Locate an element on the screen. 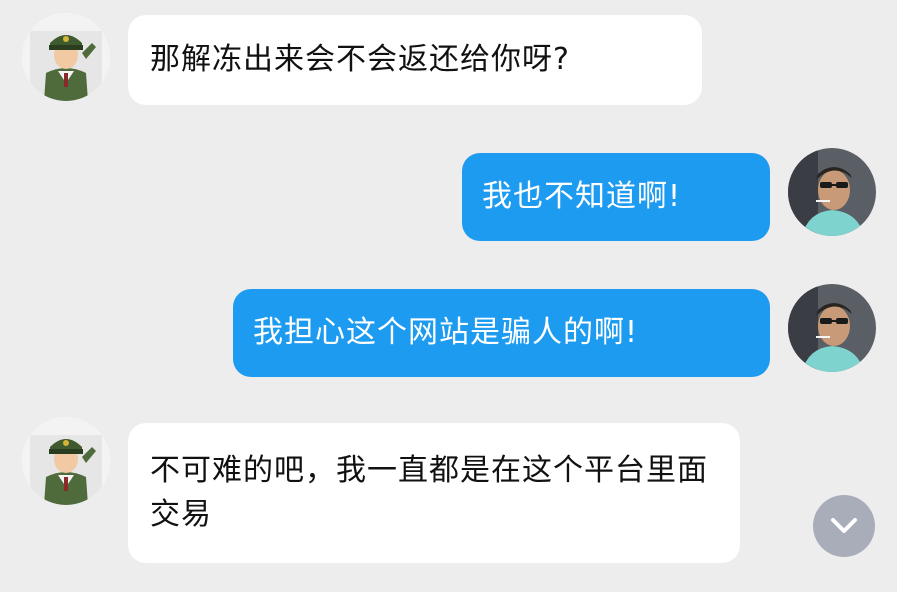  scroll-to-bottom-button is located at coordinates (844, 526).